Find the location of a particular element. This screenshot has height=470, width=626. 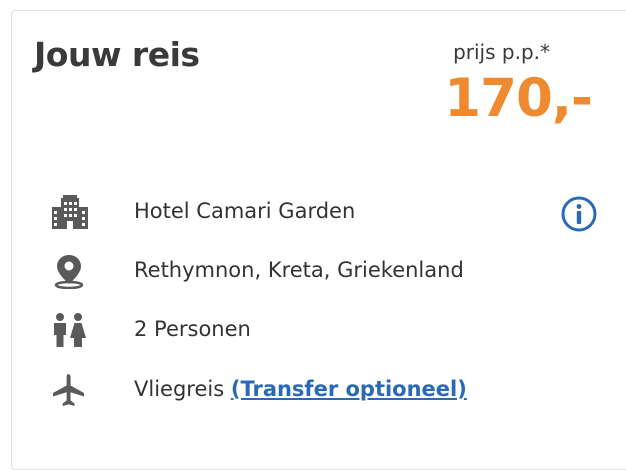

people-icon is located at coordinates (69, 330).